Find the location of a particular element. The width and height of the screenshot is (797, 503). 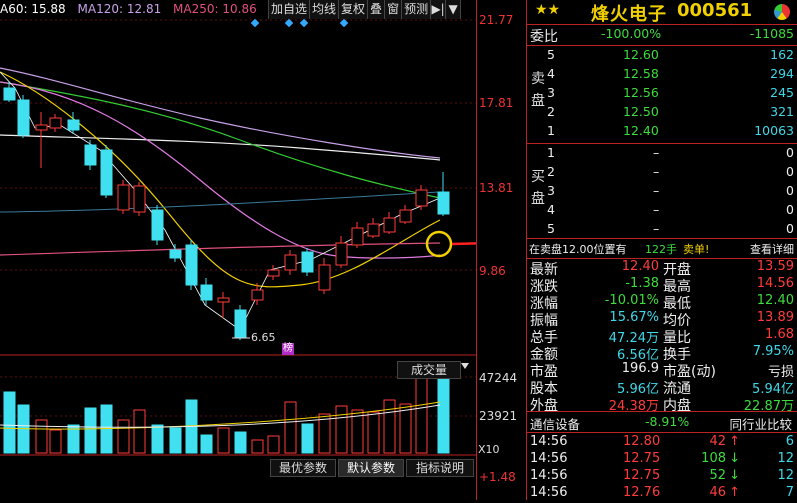

ma-line-cyan-faint is located at coordinates (220, 202).